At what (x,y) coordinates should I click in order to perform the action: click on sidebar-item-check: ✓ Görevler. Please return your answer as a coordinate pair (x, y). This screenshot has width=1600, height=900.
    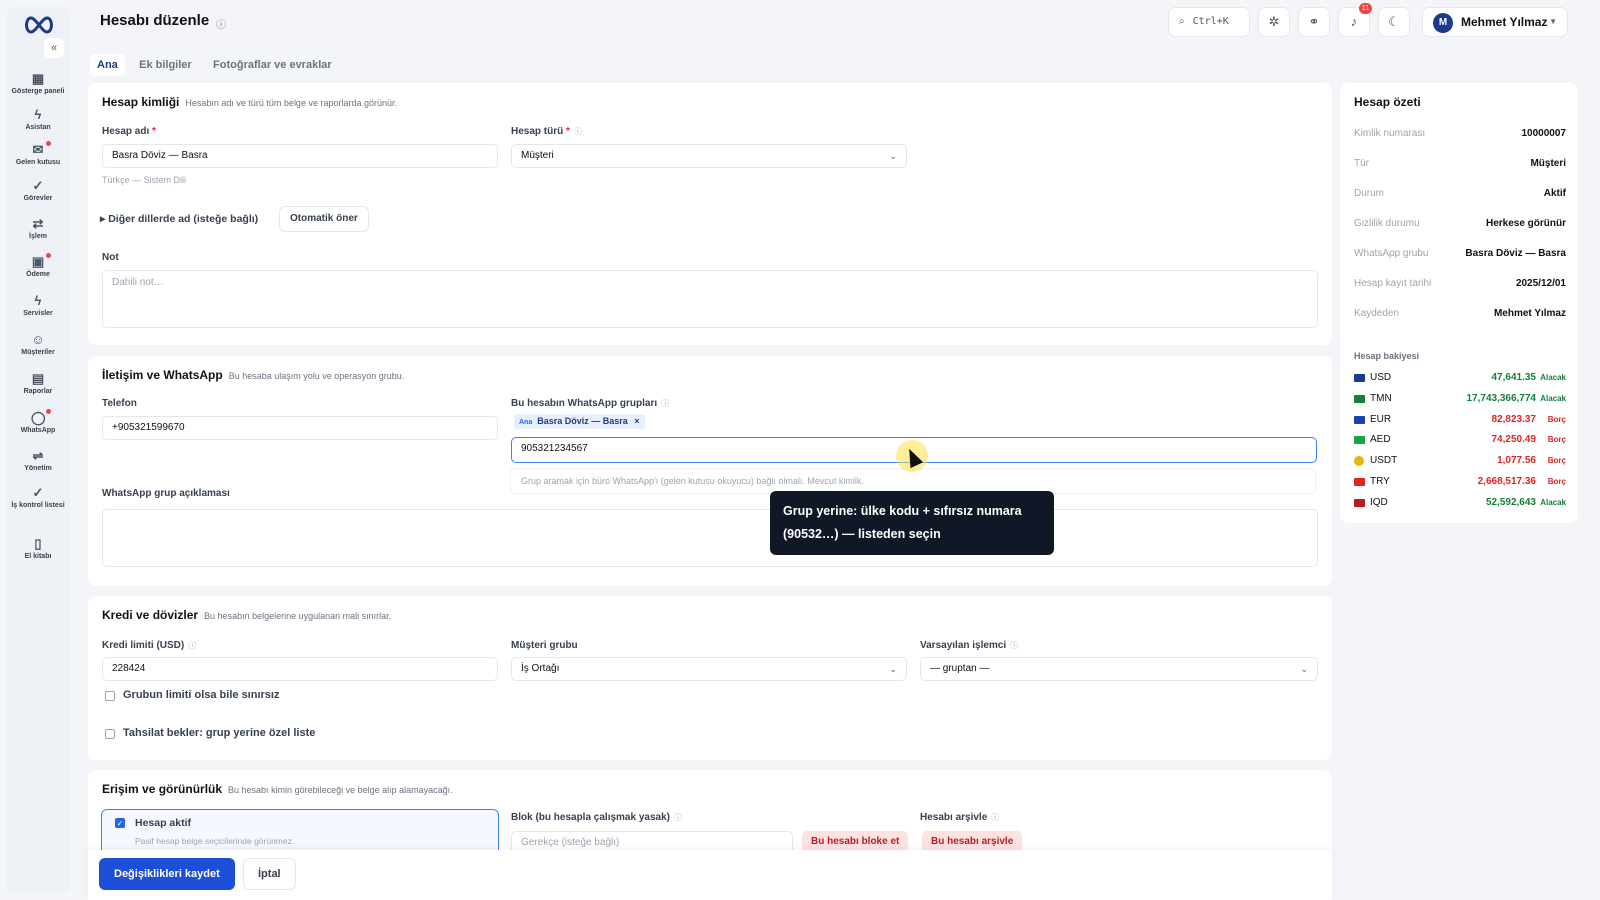
    Looking at the image, I should click on (38, 190).